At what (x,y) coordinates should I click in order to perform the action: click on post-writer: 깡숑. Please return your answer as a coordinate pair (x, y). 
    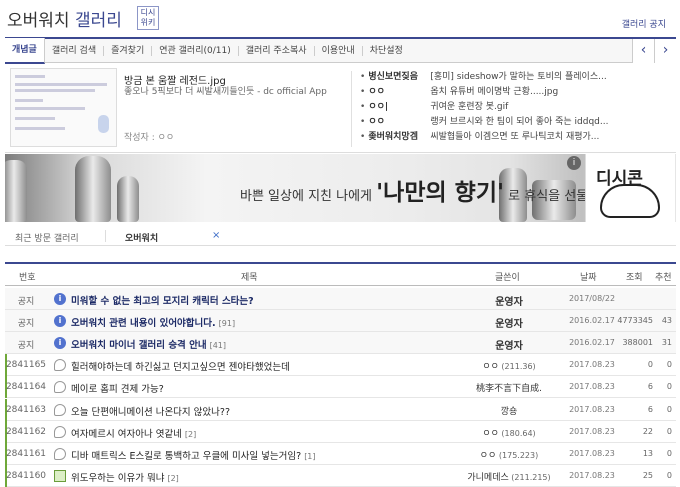
    Looking at the image, I should click on (509, 410).